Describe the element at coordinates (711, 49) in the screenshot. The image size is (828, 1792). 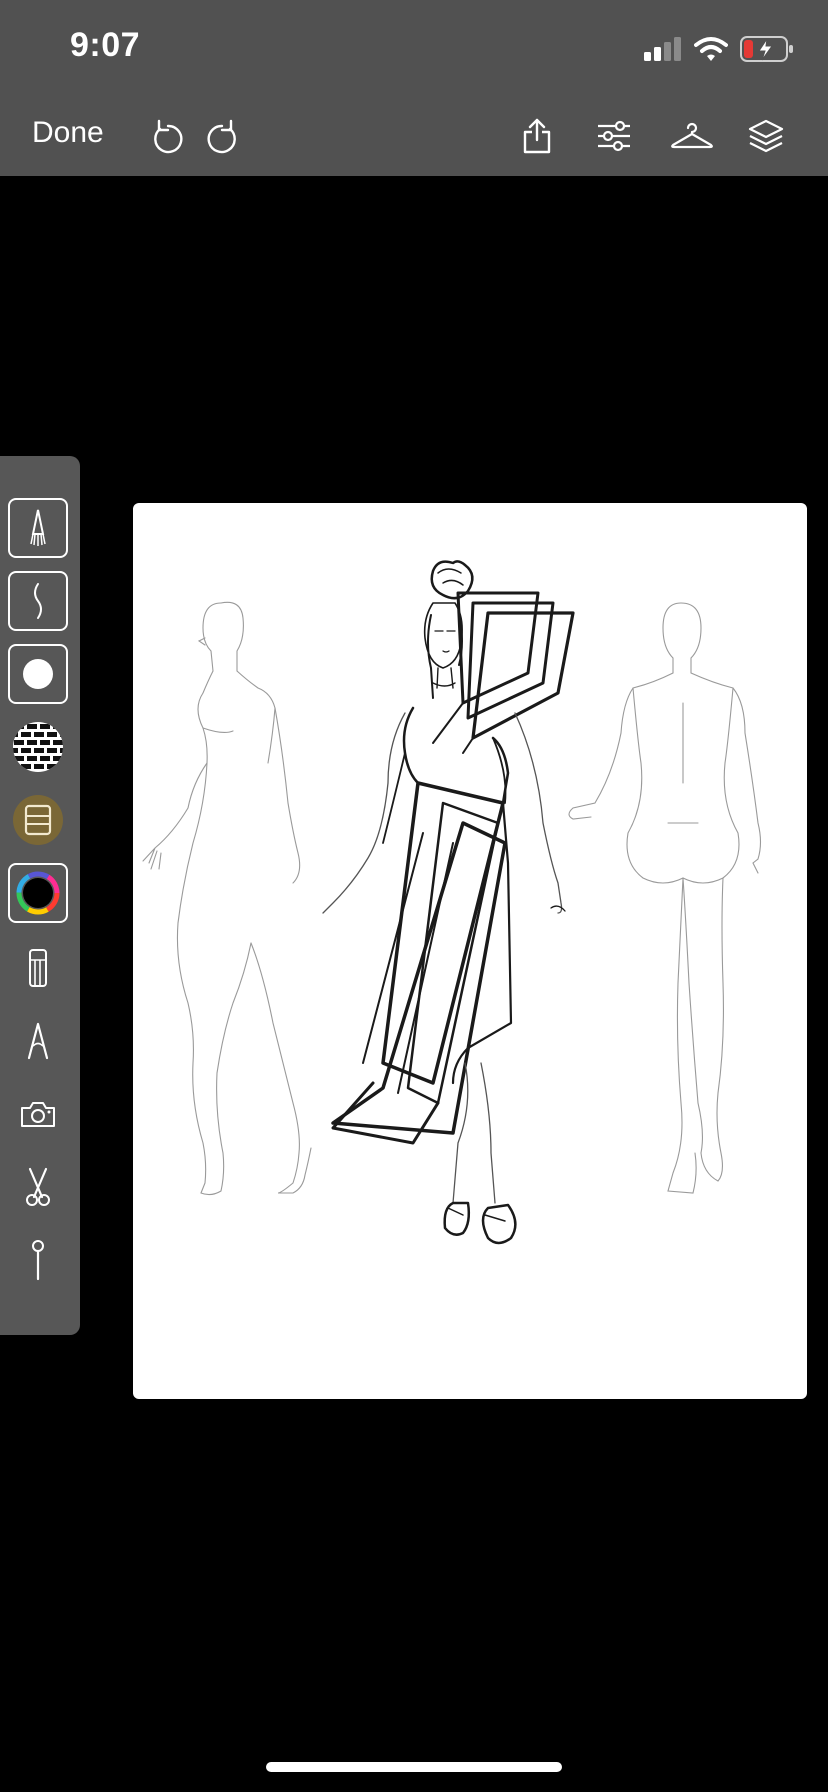
I see `wifi-icon` at that location.